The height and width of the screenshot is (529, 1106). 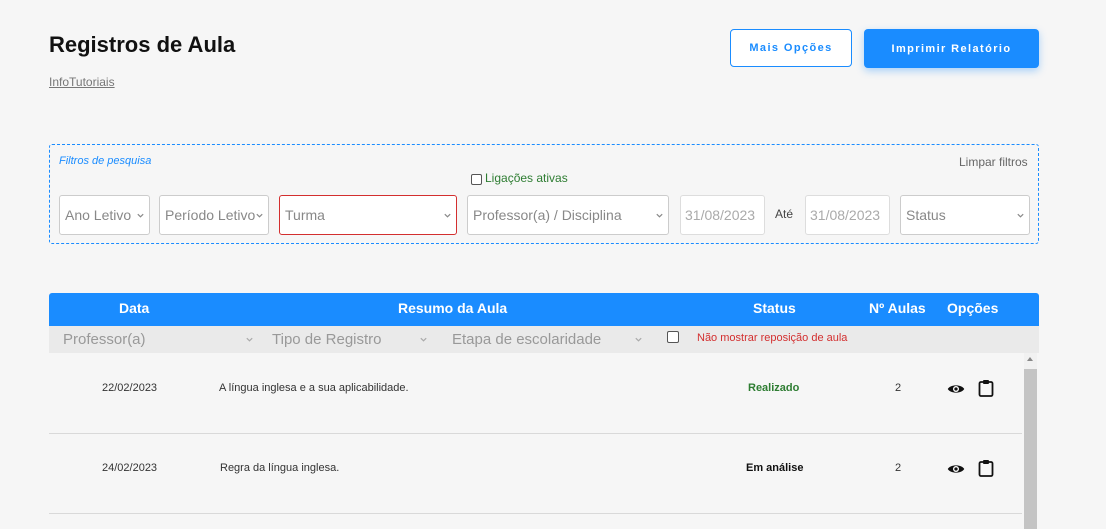 What do you see at coordinates (327, 339) in the screenshot?
I see `tipo-registro-subfilter-value: Tipo de Registro` at bounding box center [327, 339].